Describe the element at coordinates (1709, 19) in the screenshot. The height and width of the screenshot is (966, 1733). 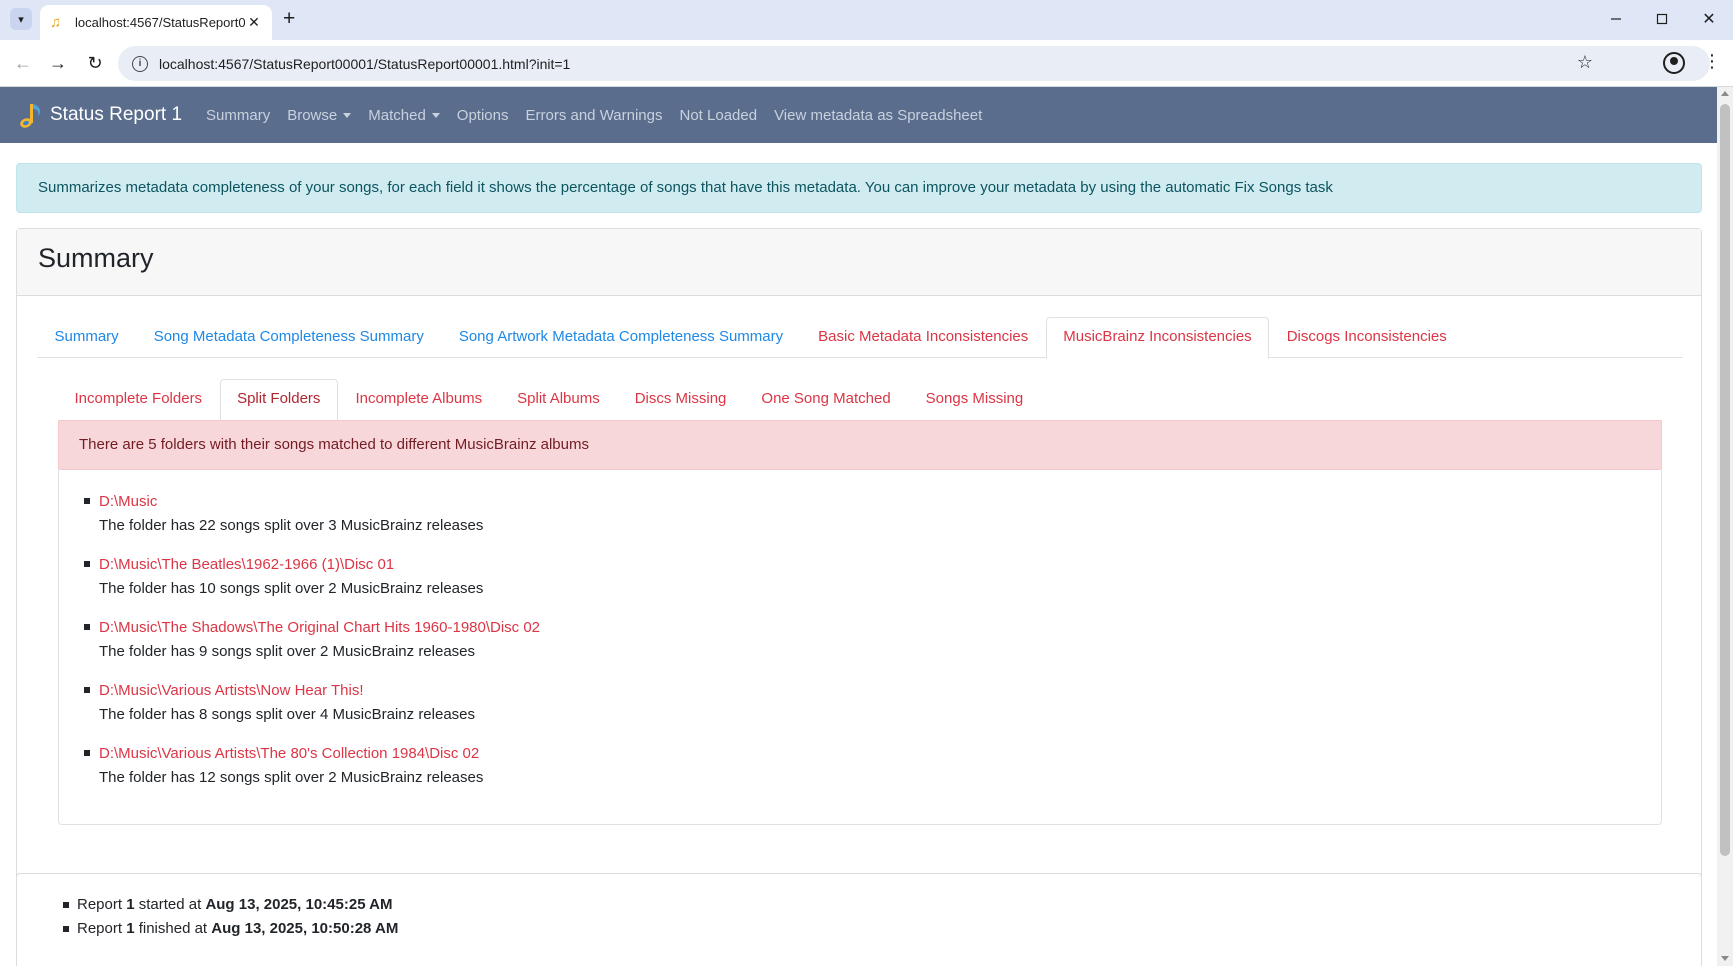
I see `window-close-icon: ✕` at that location.